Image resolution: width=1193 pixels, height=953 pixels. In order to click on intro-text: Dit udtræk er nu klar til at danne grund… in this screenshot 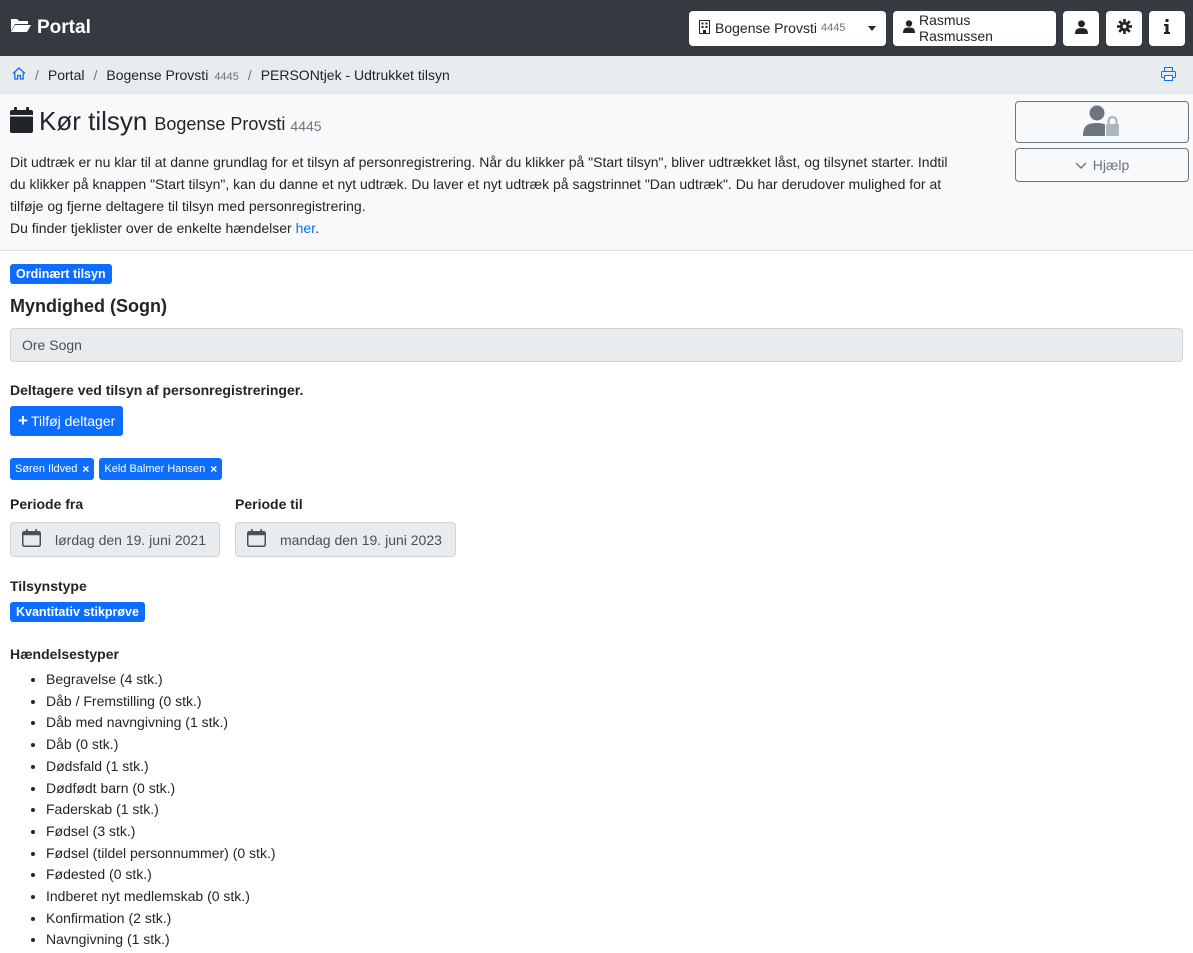, I will do `click(505, 195)`.